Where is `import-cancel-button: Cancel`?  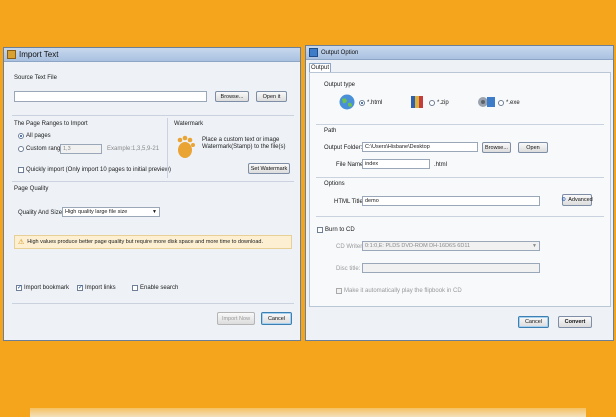
import-cancel-button: Cancel is located at coordinates (276, 318).